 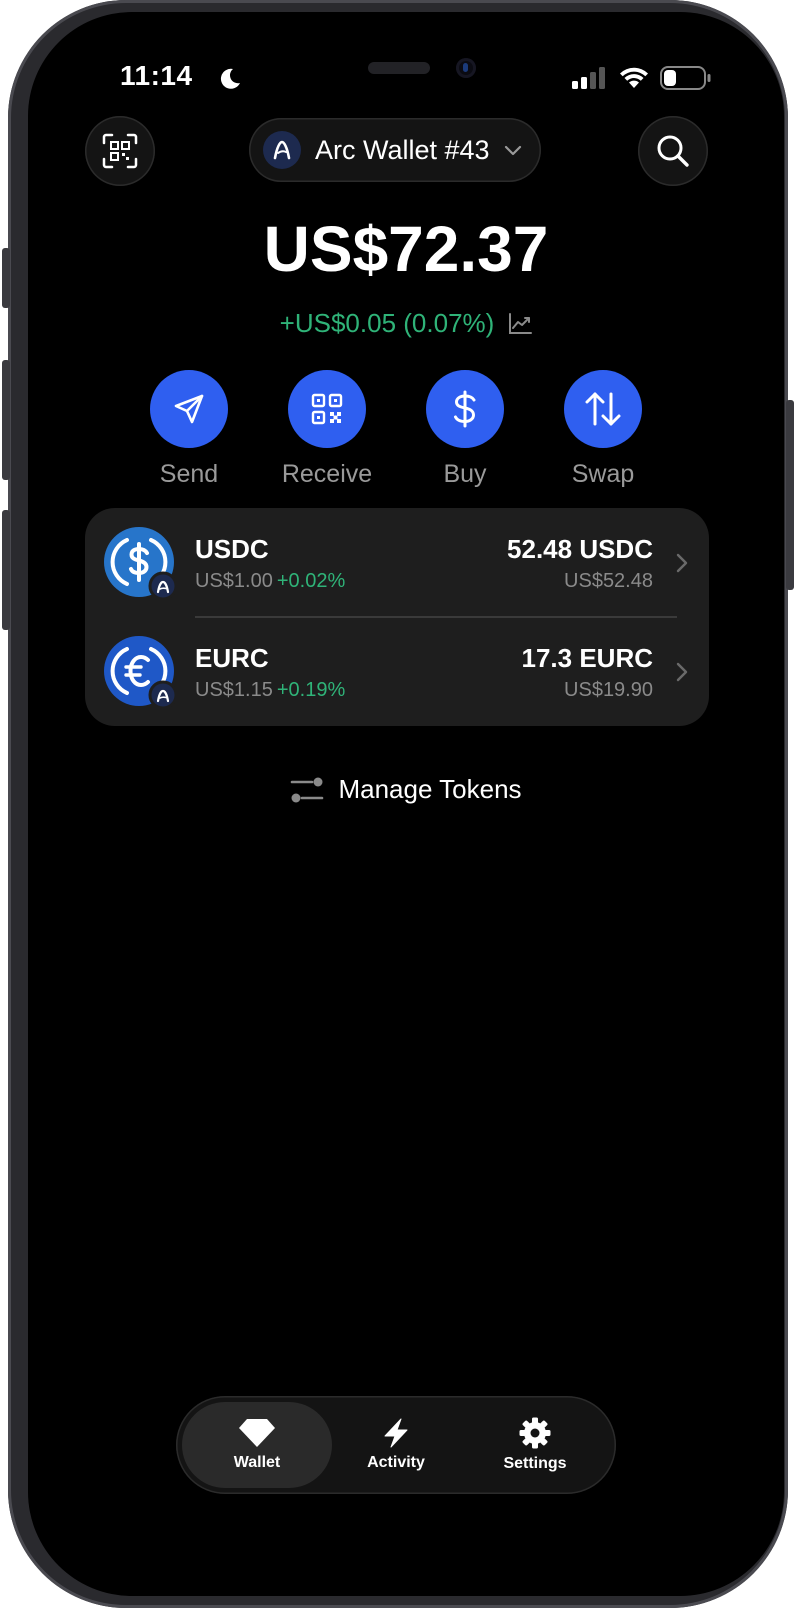 What do you see at coordinates (790, 495) in the screenshot?
I see `power-button` at bounding box center [790, 495].